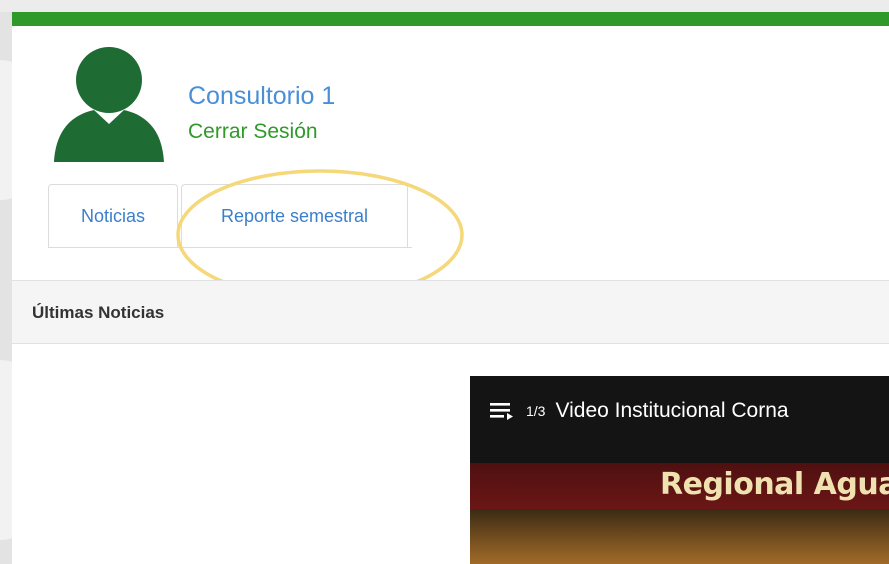  What do you see at coordinates (536, 411) in the screenshot?
I see `video-counter: 1/3` at bounding box center [536, 411].